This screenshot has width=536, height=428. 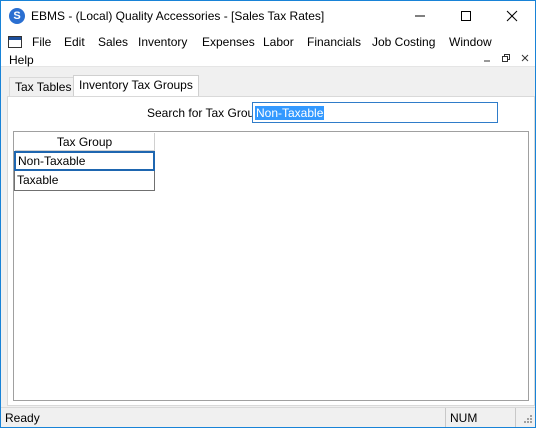 What do you see at coordinates (41, 42) in the screenshot?
I see `menu-file: File` at bounding box center [41, 42].